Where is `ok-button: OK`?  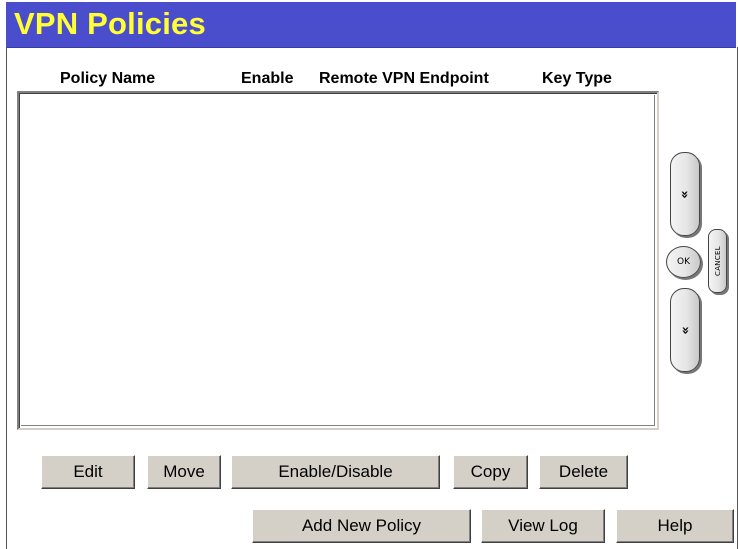 ok-button: OK is located at coordinates (683, 262).